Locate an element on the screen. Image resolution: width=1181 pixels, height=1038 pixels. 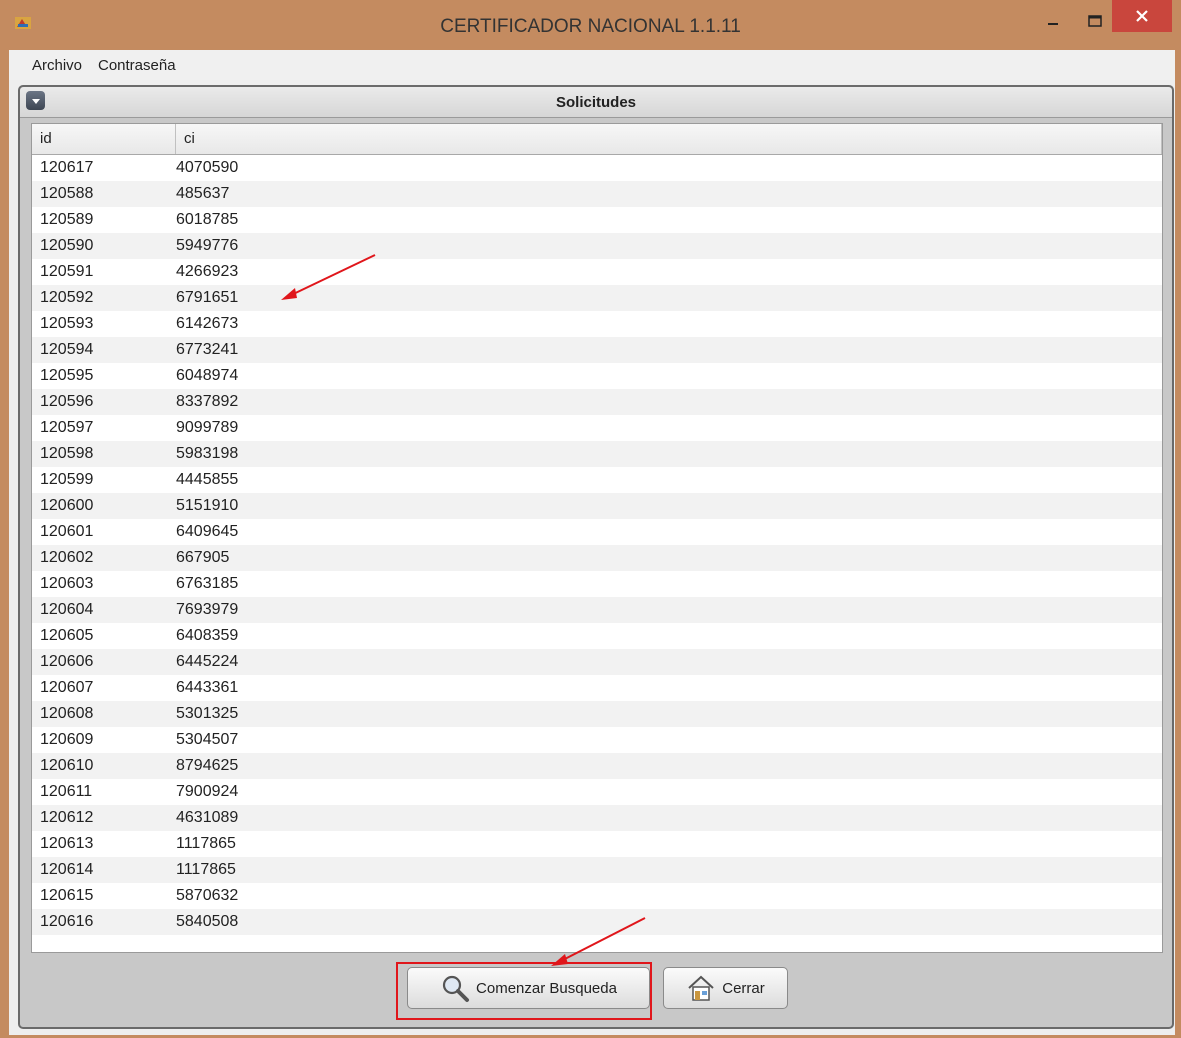
table-row: 120609 5304507 is located at coordinates (597, 740).